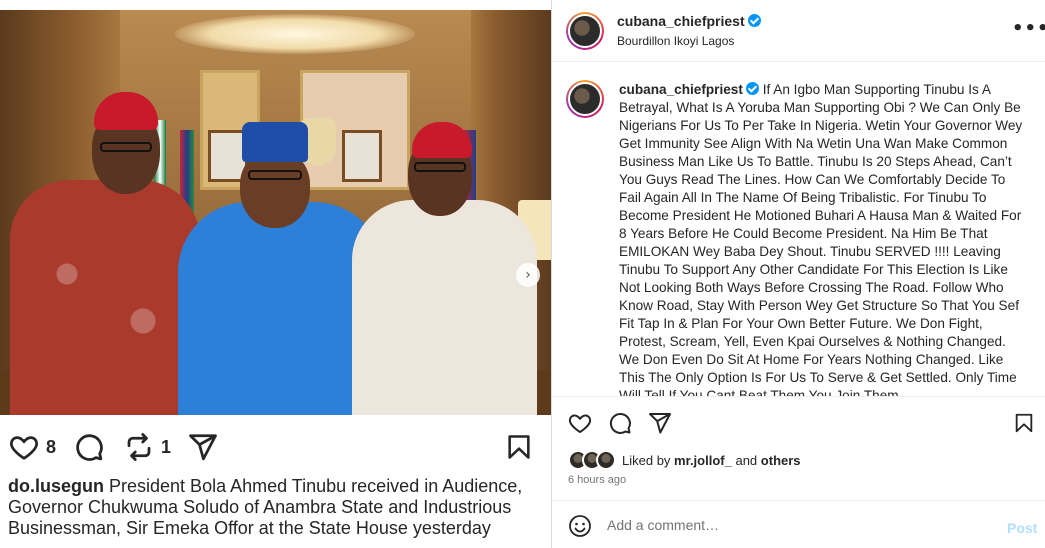  Describe the element at coordinates (746, 460) in the screenshot. I see `likes-and: and` at that location.